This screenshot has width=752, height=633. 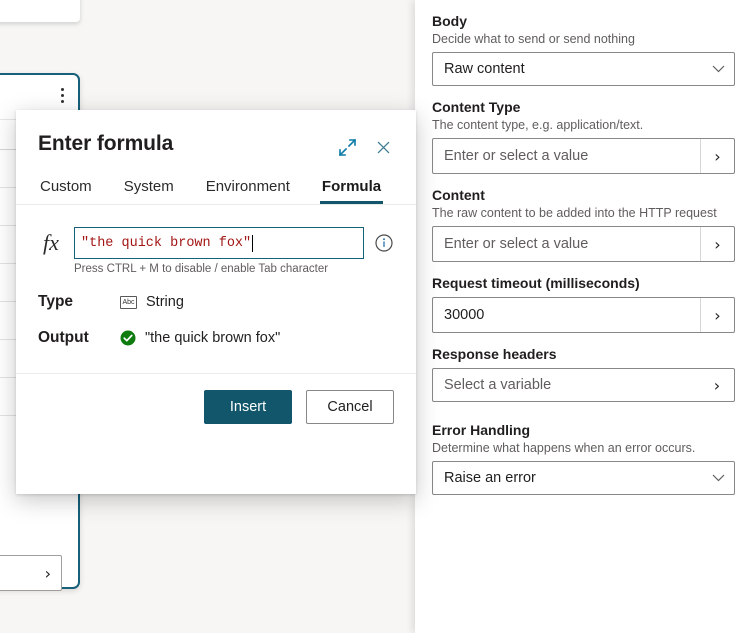 I want to click on tab-formula-label: Formula, so click(x=351, y=186).